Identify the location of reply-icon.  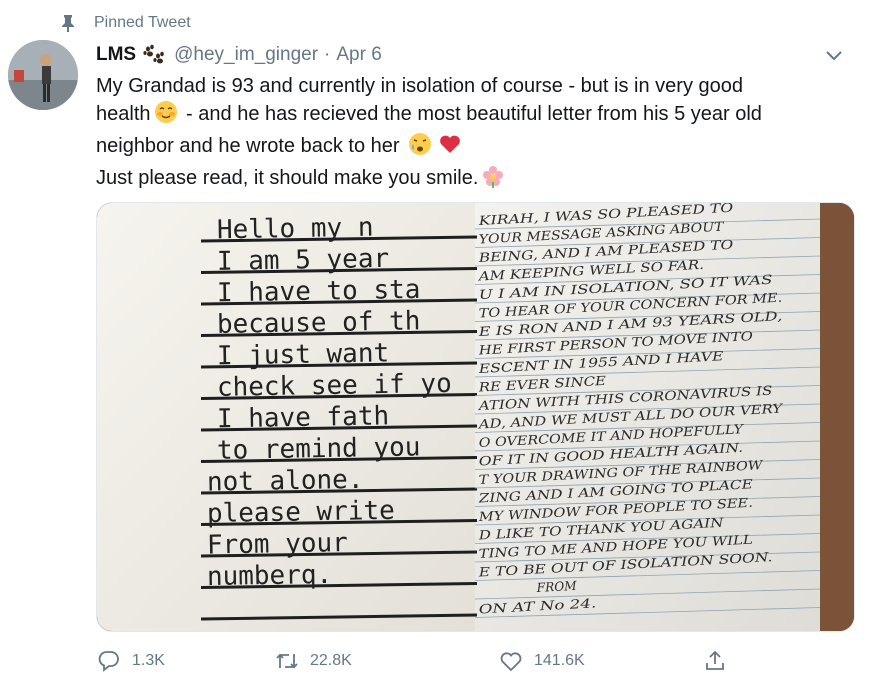
(109, 661).